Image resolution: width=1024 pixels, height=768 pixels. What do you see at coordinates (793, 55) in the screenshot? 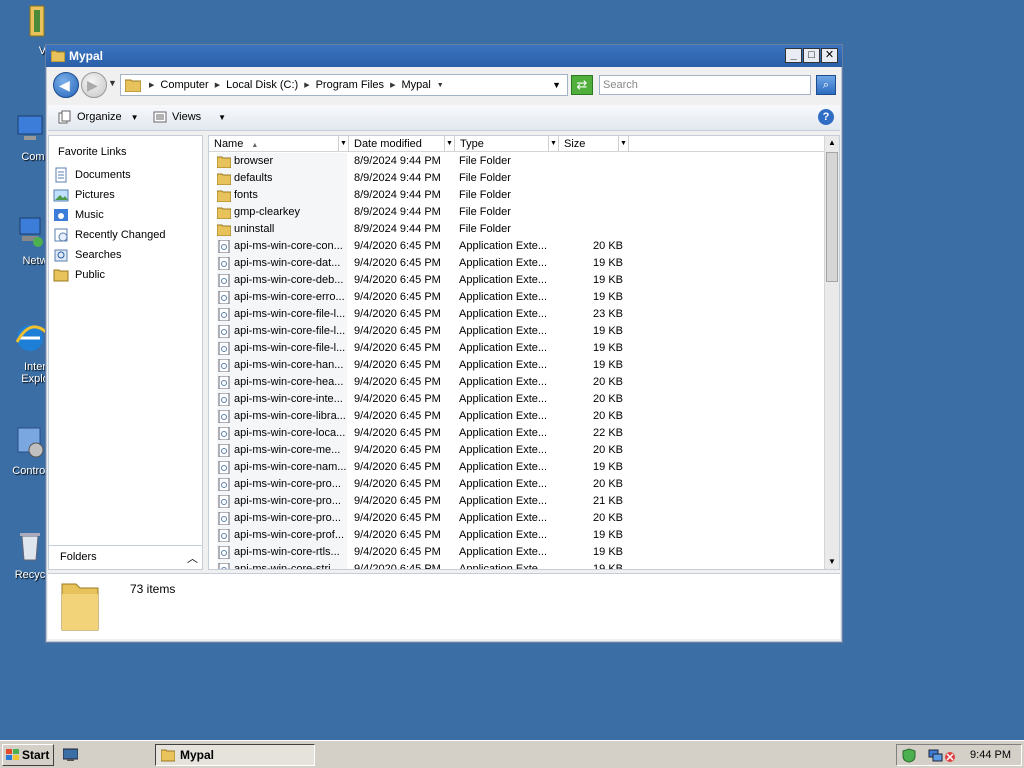
I see `minimize-button: _` at bounding box center [793, 55].